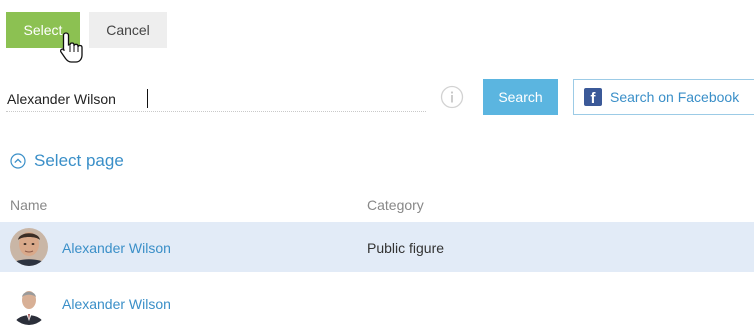 This screenshot has height=325, width=754. I want to click on page-category: Public figure, so click(406, 248).